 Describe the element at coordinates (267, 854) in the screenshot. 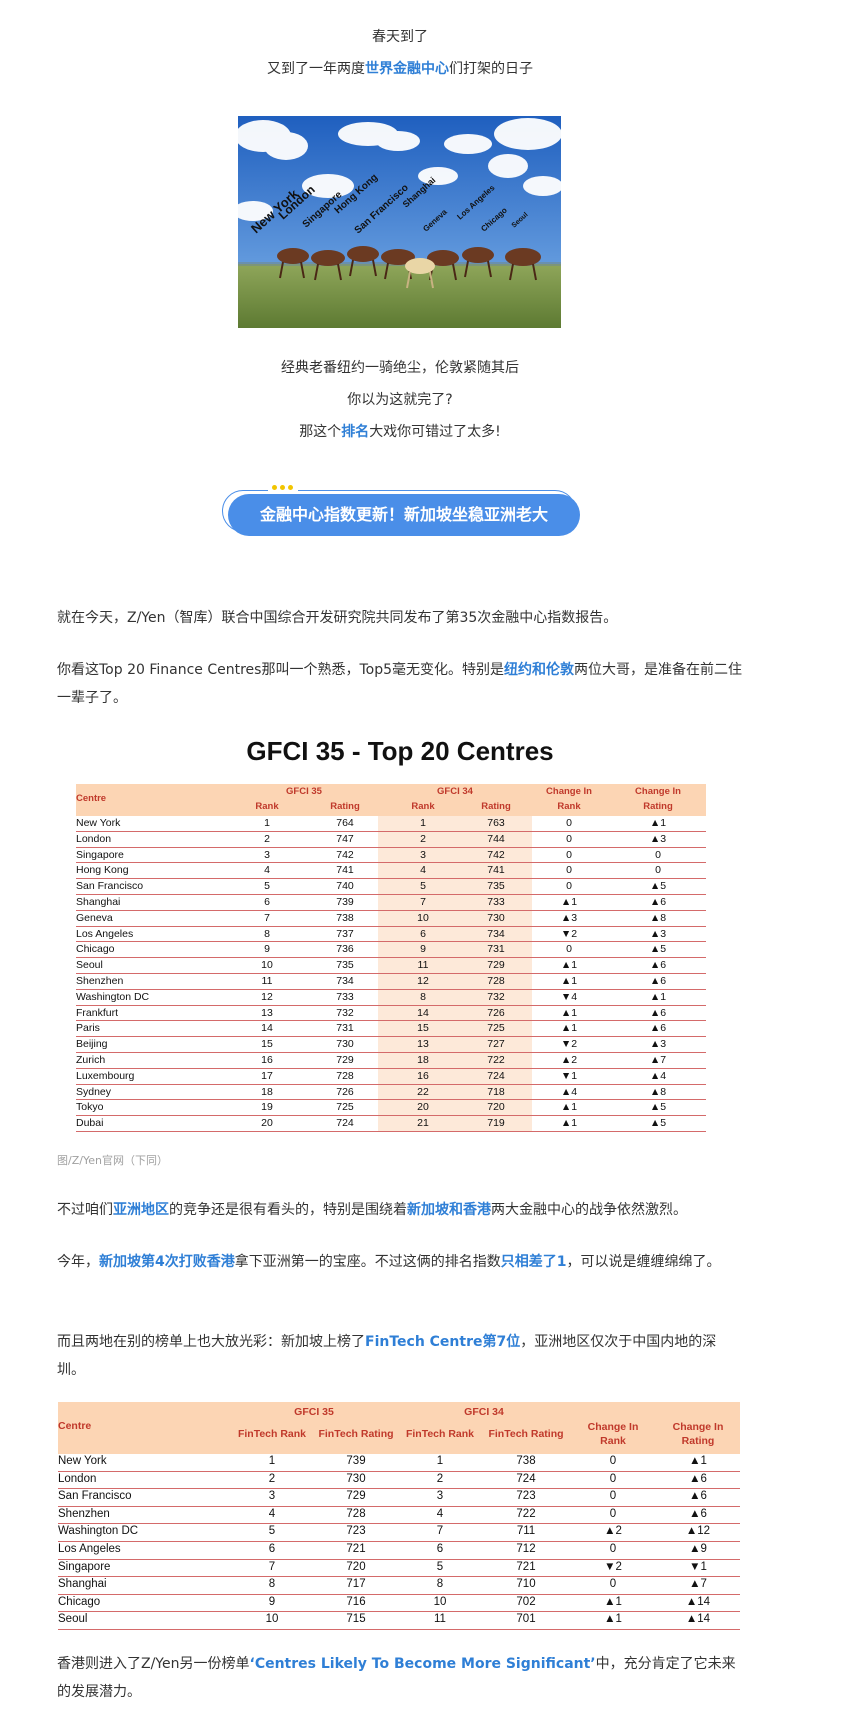

I see `table-cell: 3` at that location.